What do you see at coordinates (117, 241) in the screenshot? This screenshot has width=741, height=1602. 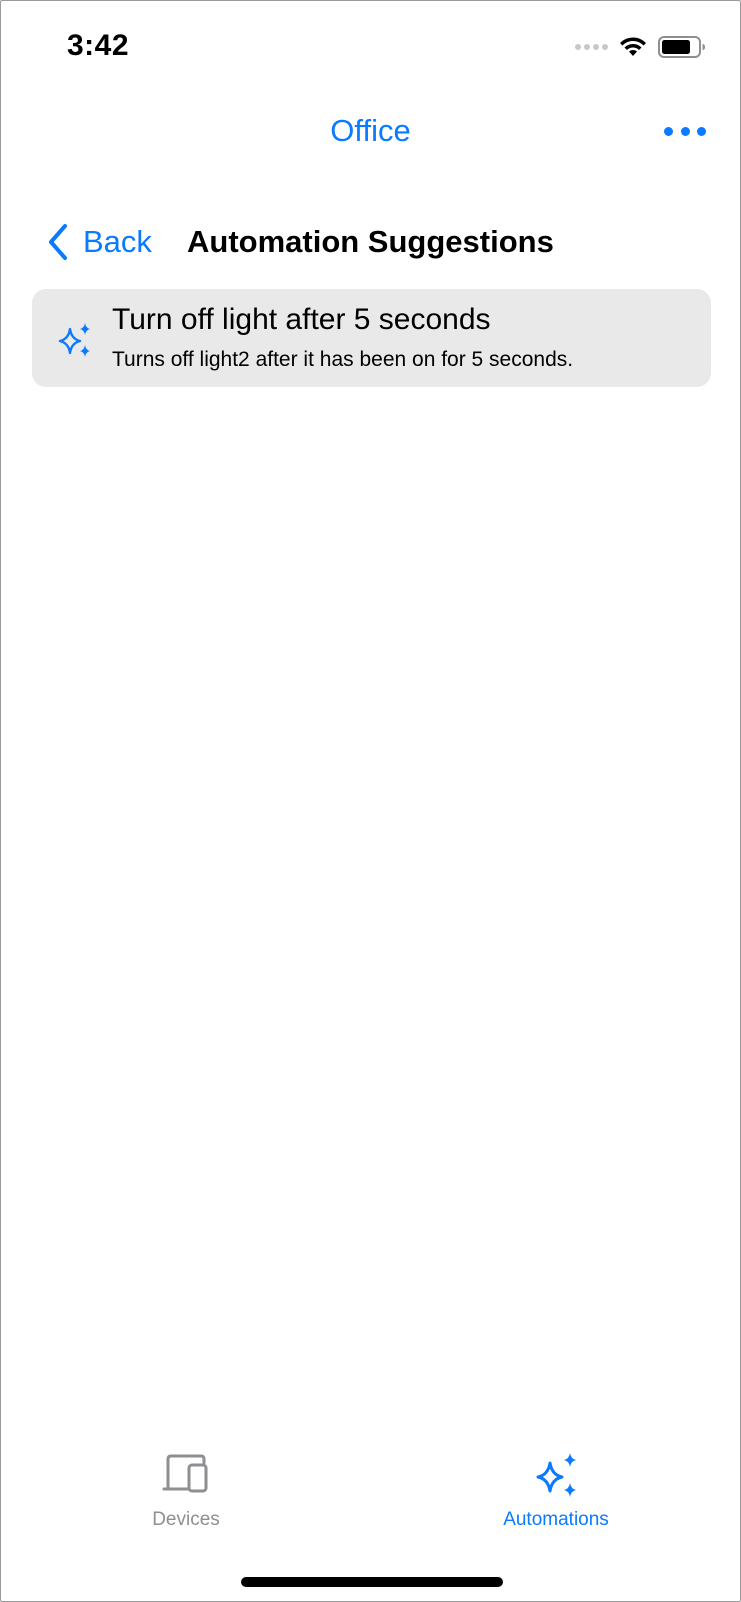 I see `back-label: Back` at bounding box center [117, 241].